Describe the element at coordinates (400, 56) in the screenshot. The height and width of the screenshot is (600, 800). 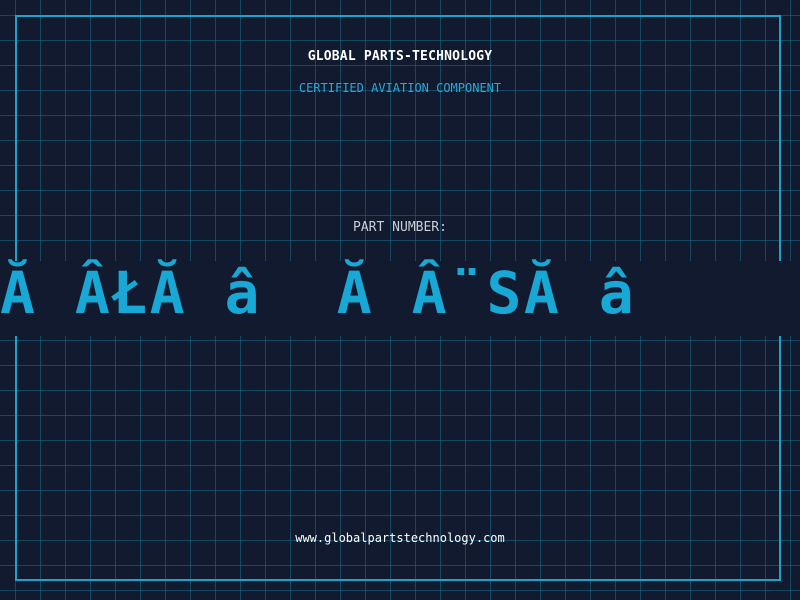
I see `company-name: GLOBAL PARTS-TECHNOLOGY` at that location.